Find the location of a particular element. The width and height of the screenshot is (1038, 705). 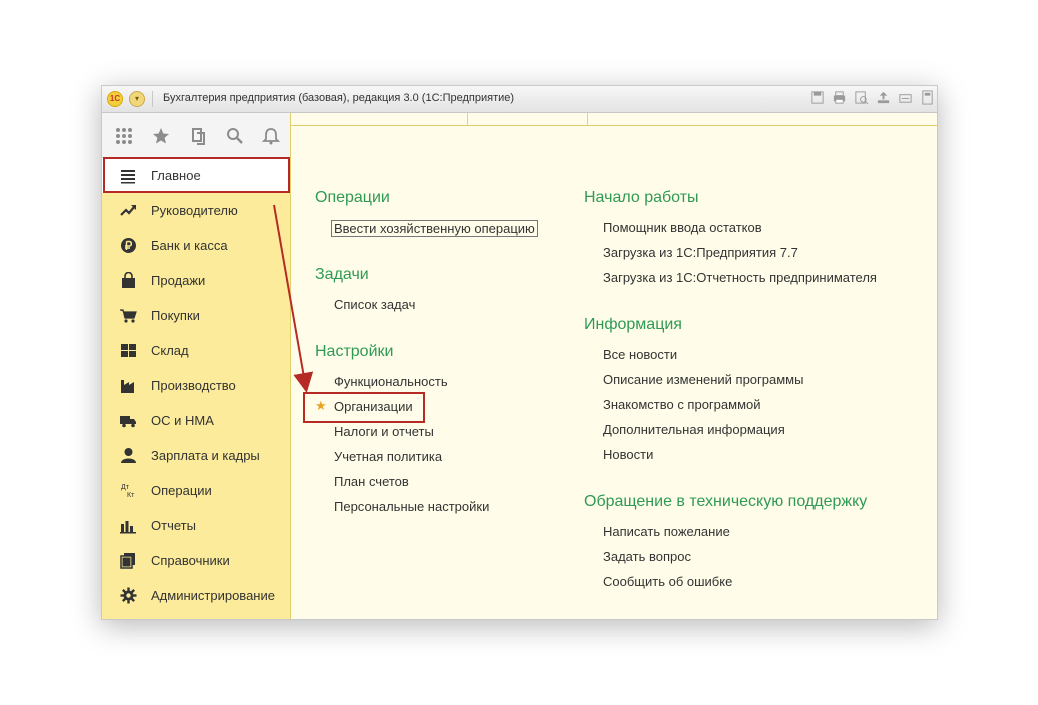

sidebar-item-label: Справочники is located at coordinates (190, 560).